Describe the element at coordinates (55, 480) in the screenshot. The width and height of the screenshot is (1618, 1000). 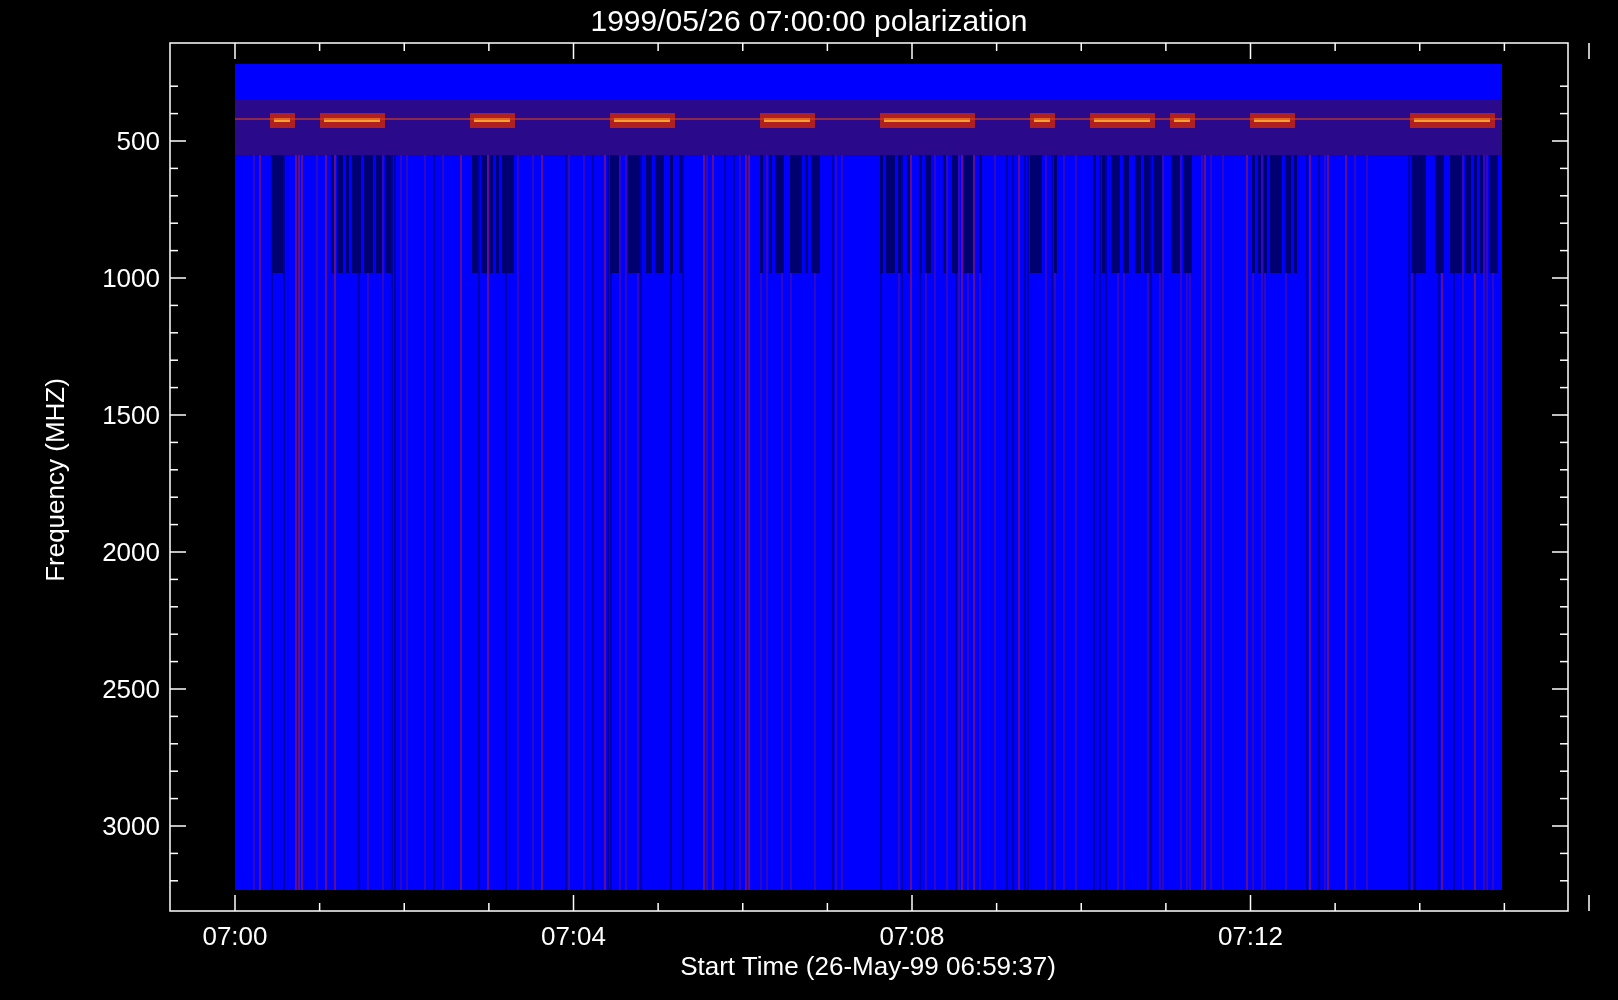
I see `y-axis-title: Frequency (MHZ)` at that location.